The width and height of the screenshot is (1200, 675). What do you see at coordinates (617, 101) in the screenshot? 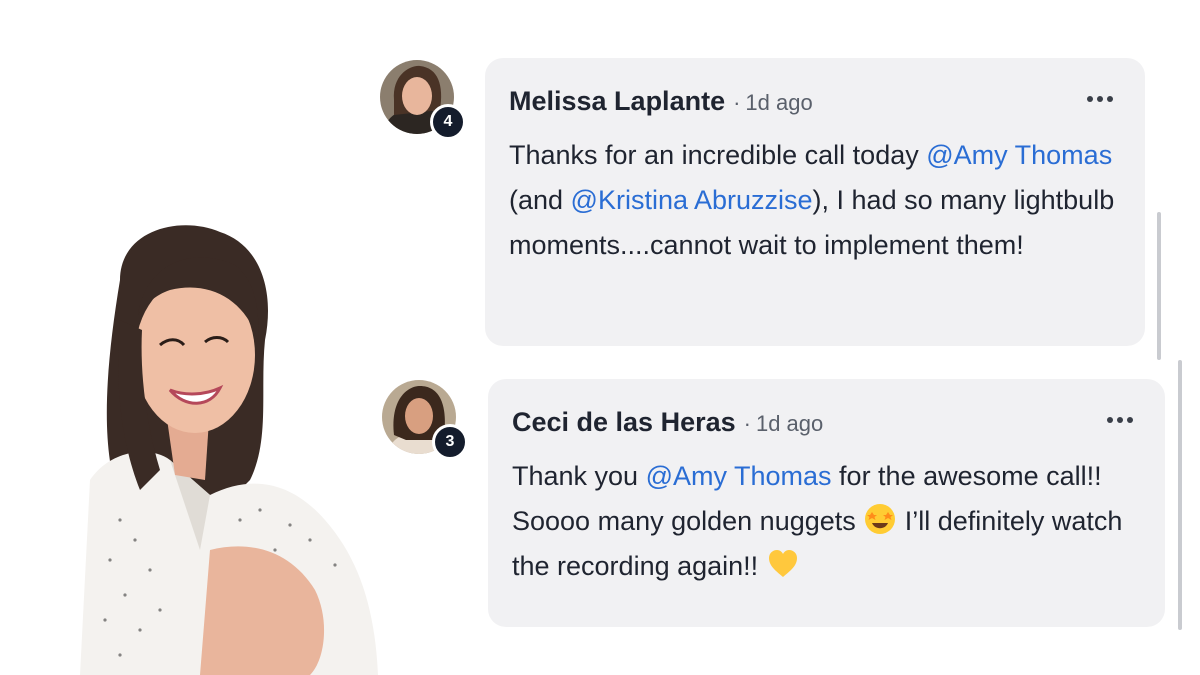
I see `author-name: Melissa Laplante` at bounding box center [617, 101].